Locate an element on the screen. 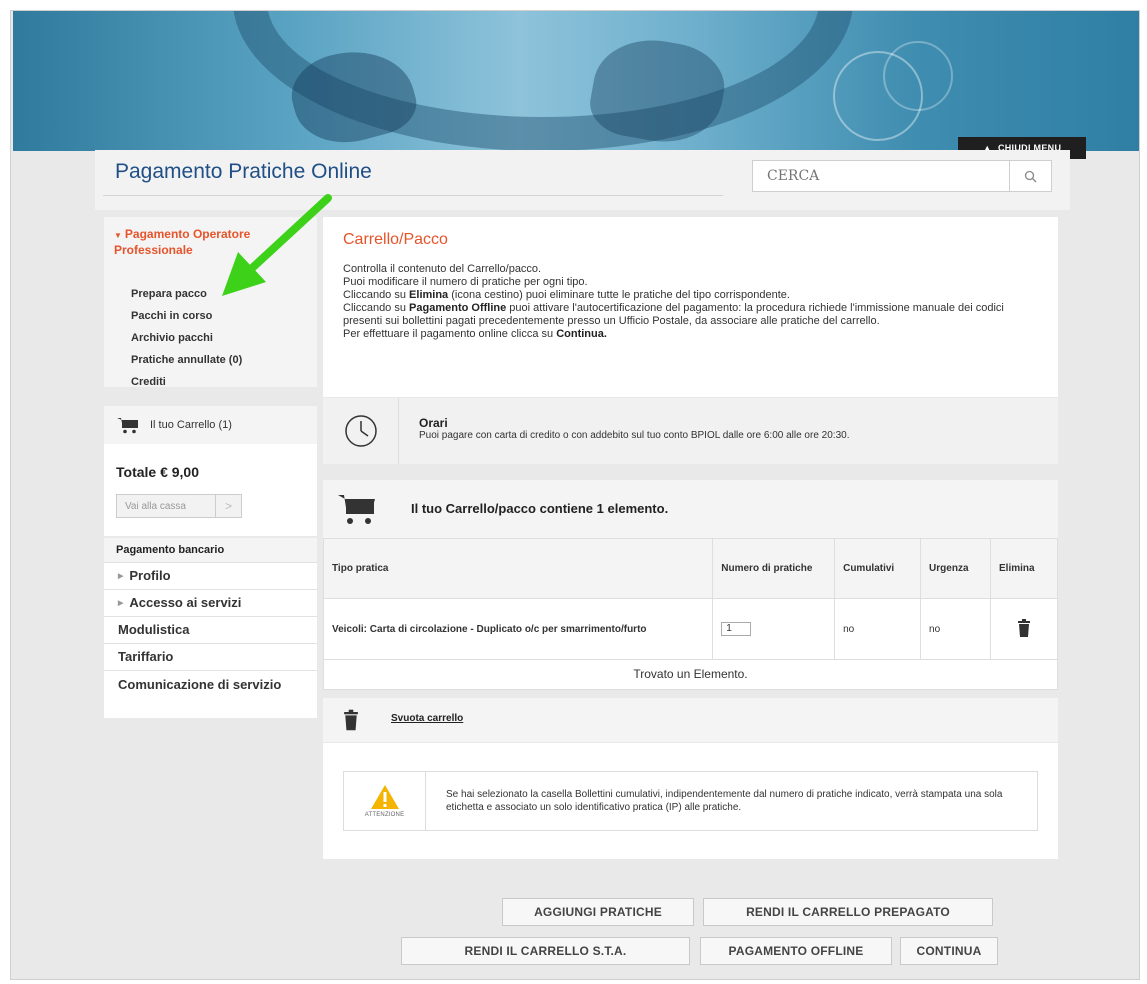 The width and height of the screenshot is (1147, 984). nav-item-tariffario: Tariffario is located at coordinates (210, 656).